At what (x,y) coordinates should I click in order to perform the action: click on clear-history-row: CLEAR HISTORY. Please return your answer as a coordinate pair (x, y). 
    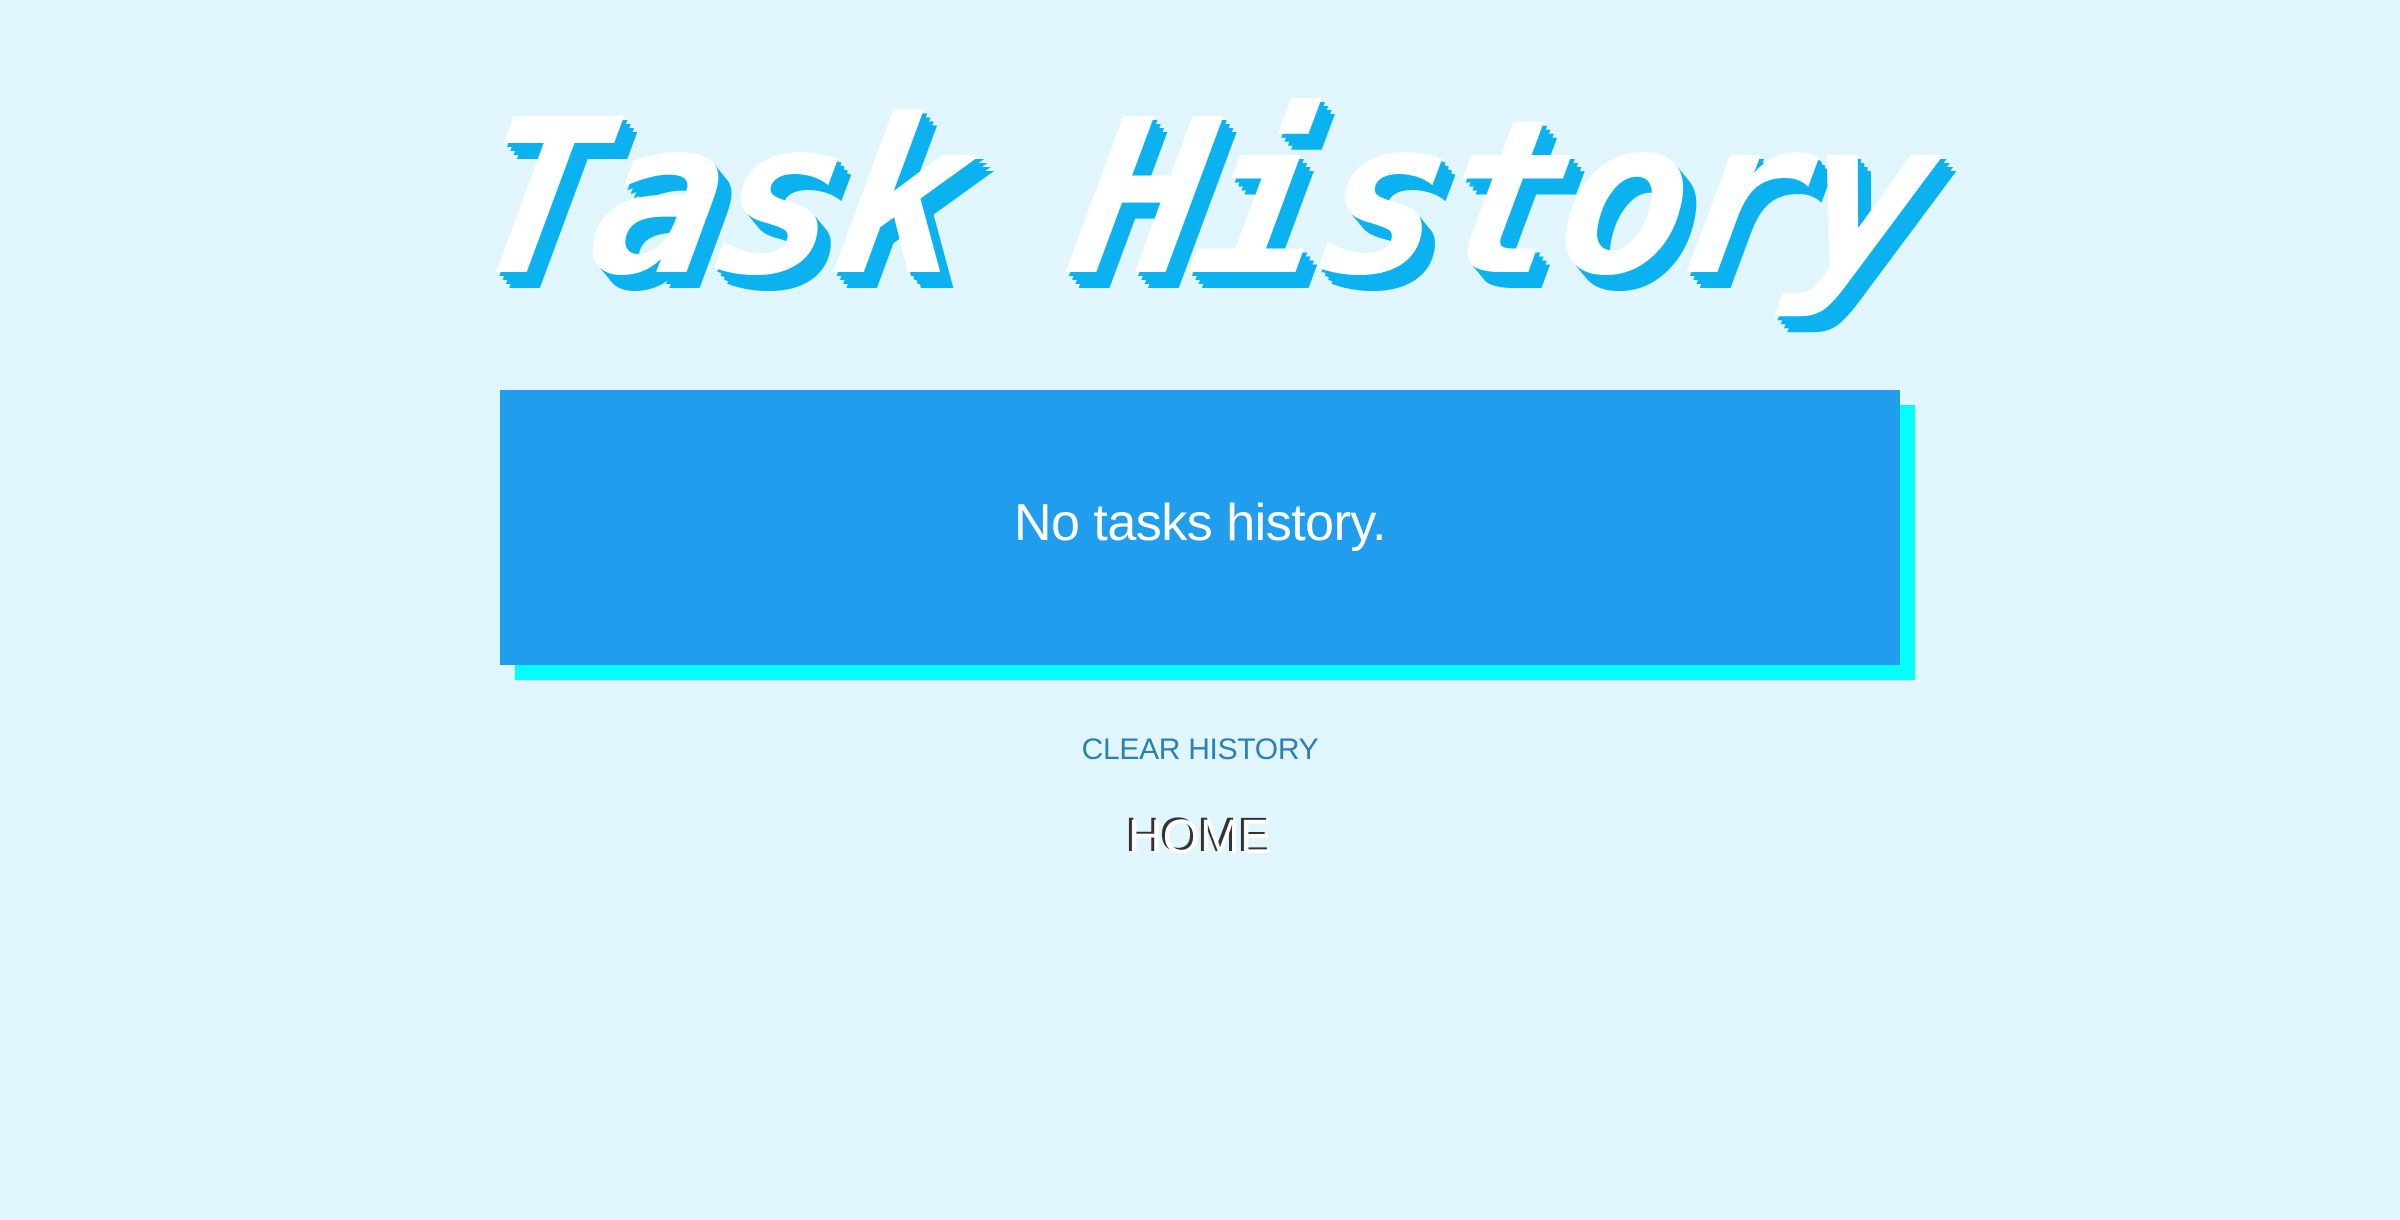
    Looking at the image, I should click on (1200, 750).